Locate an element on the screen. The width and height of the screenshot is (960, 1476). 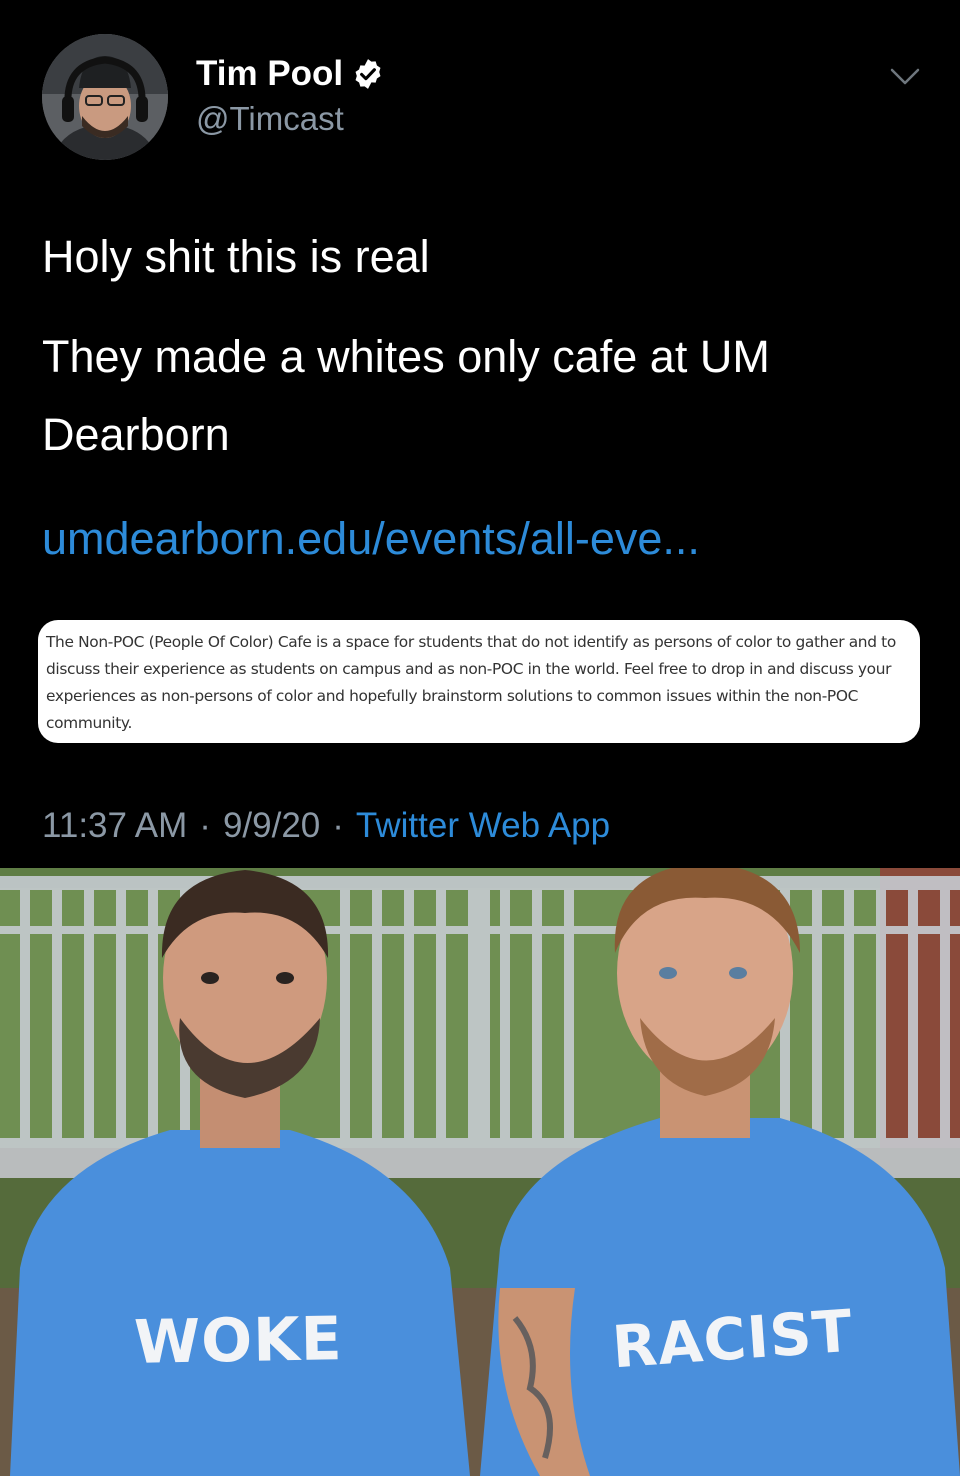
chevron-down-icon is located at coordinates (905, 76).